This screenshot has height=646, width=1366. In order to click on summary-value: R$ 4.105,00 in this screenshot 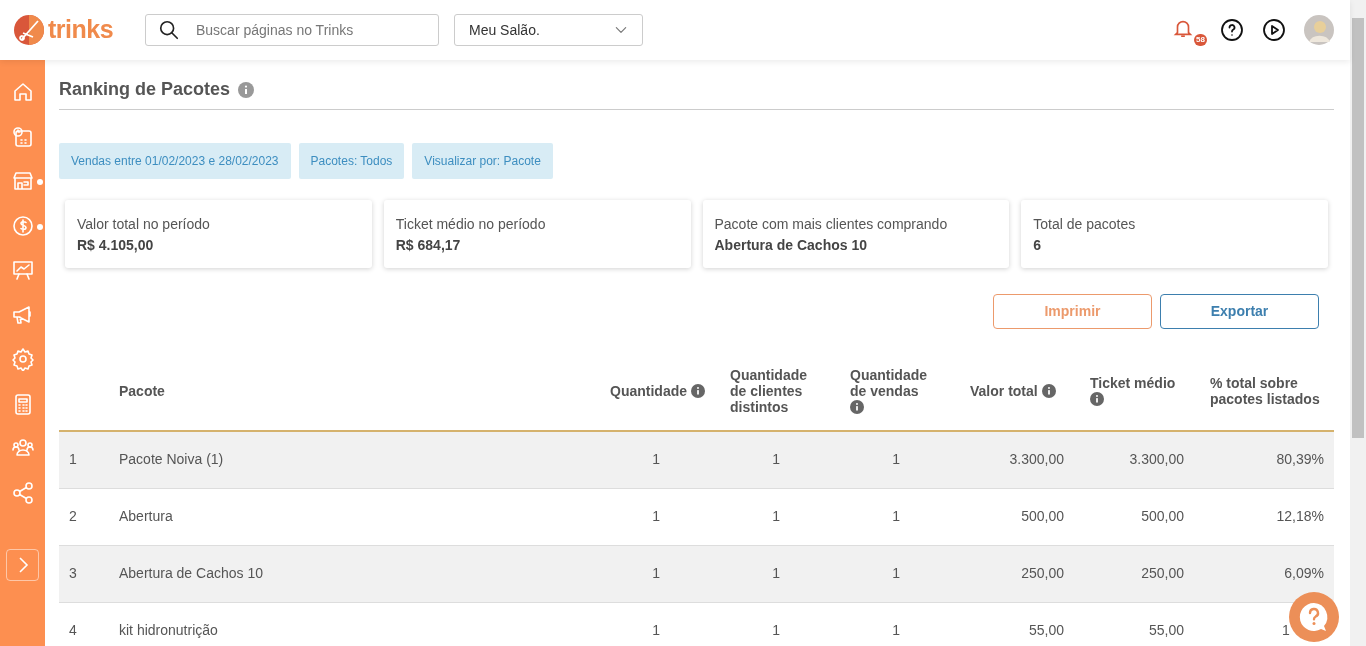, I will do `click(116, 245)`.